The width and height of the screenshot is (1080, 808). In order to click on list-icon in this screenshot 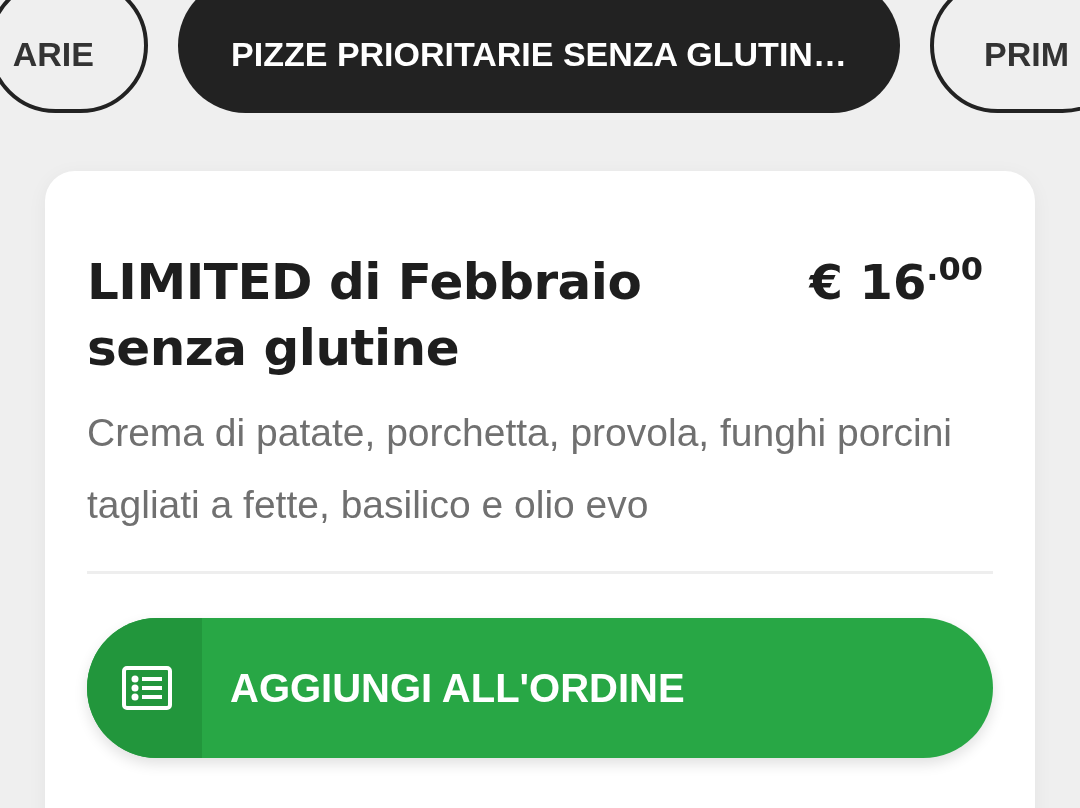, I will do `click(147, 688)`.